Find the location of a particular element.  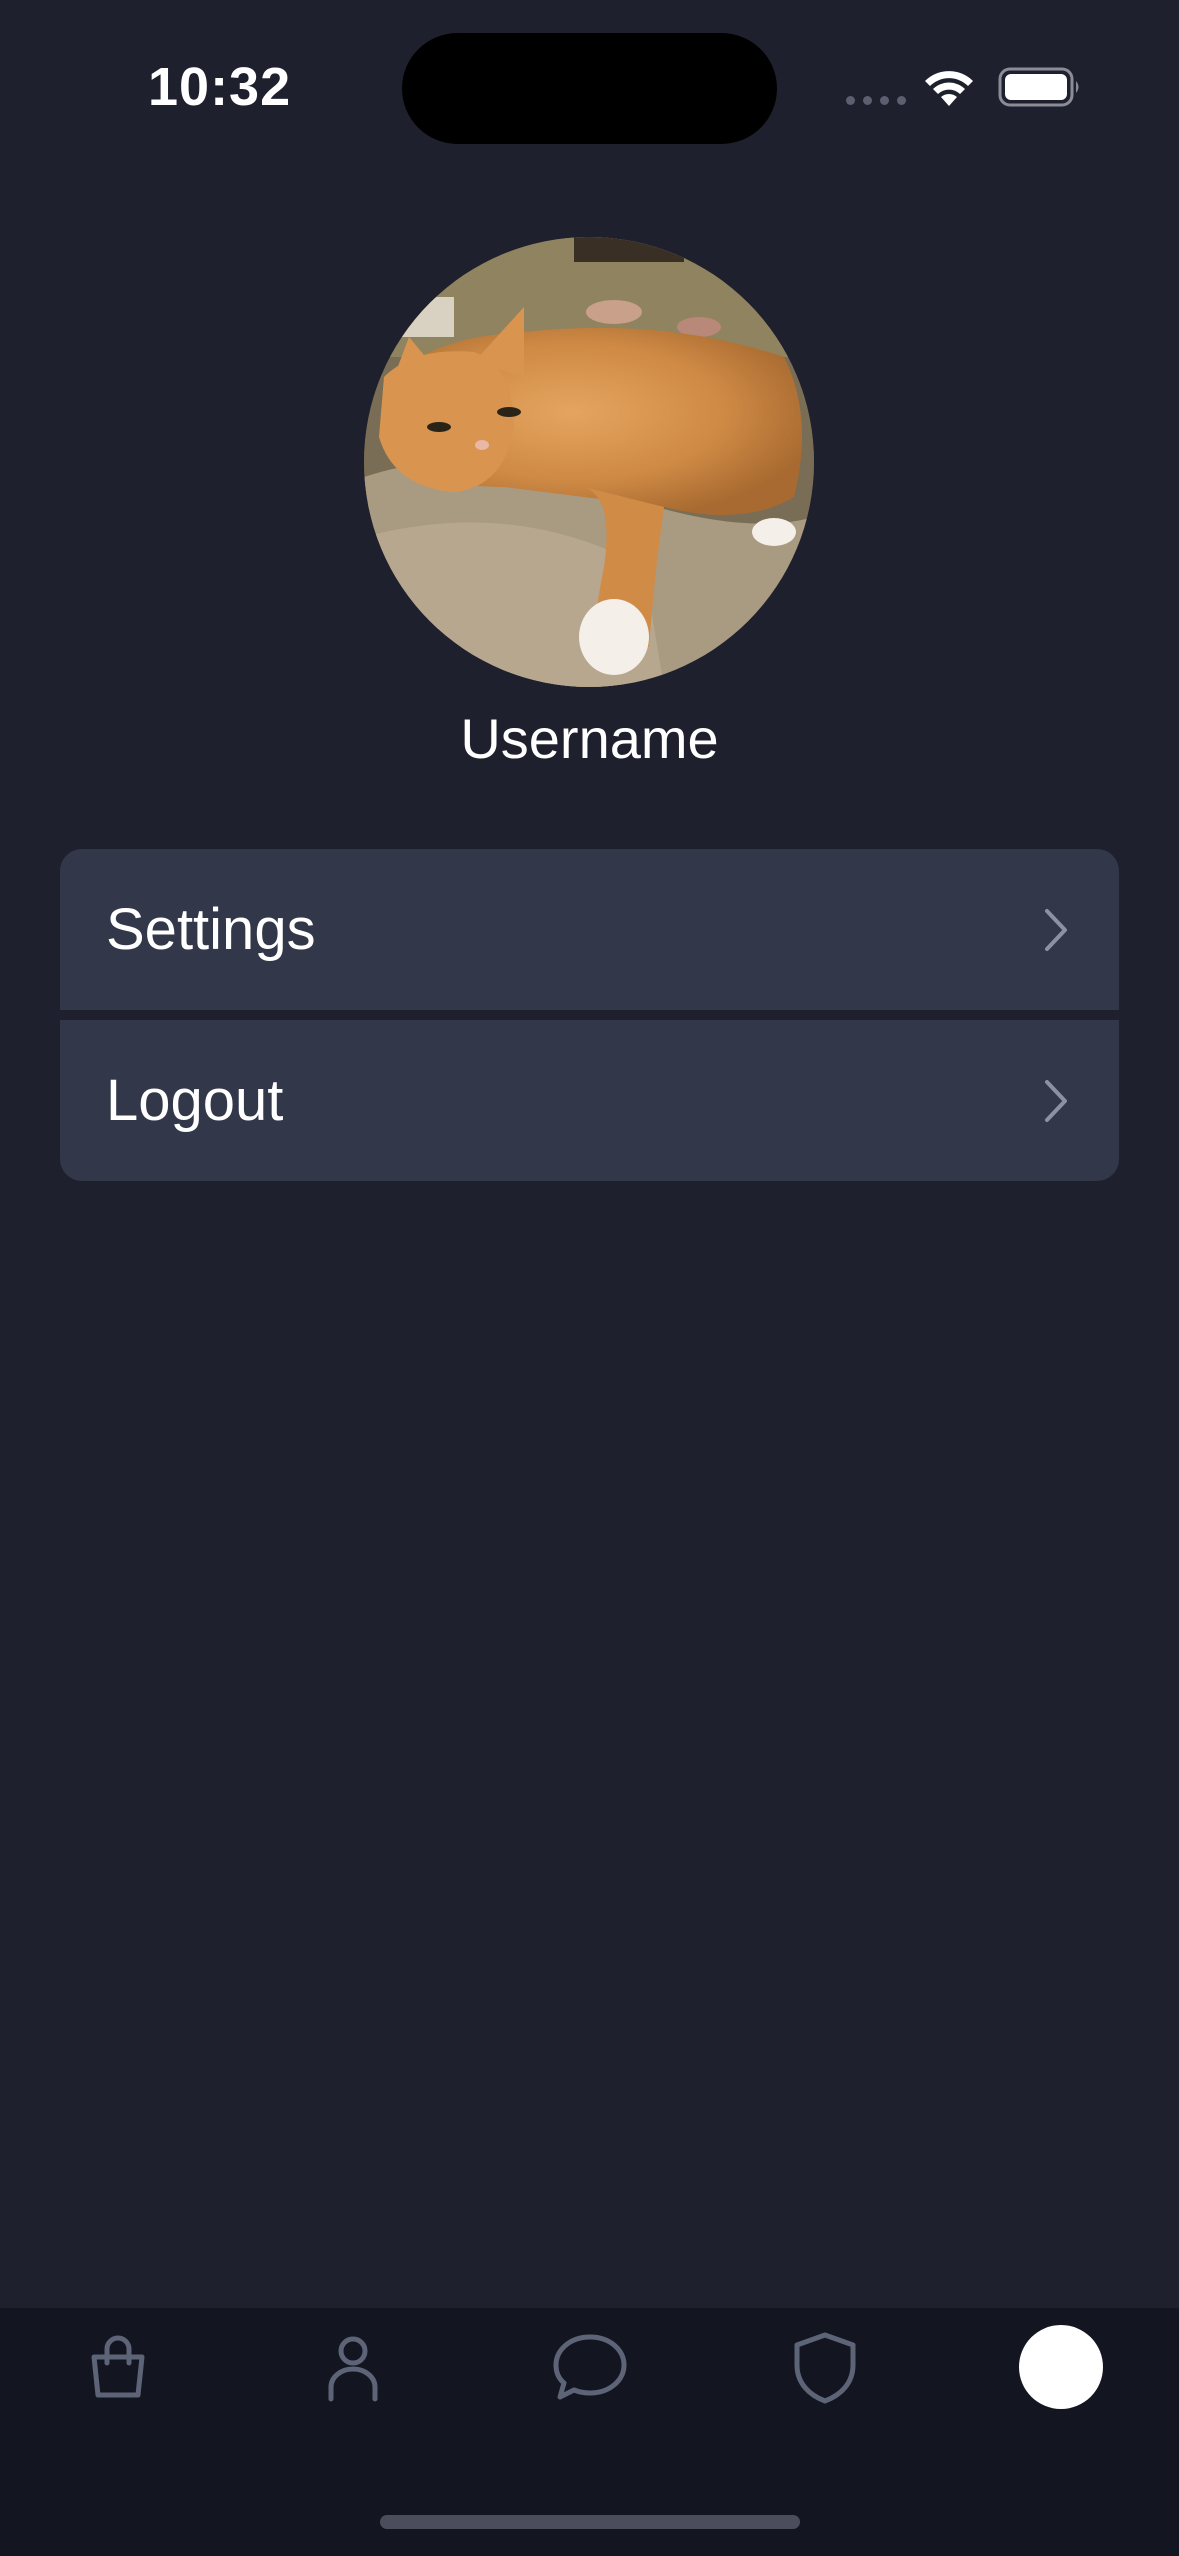

avatar is located at coordinates (589, 462).